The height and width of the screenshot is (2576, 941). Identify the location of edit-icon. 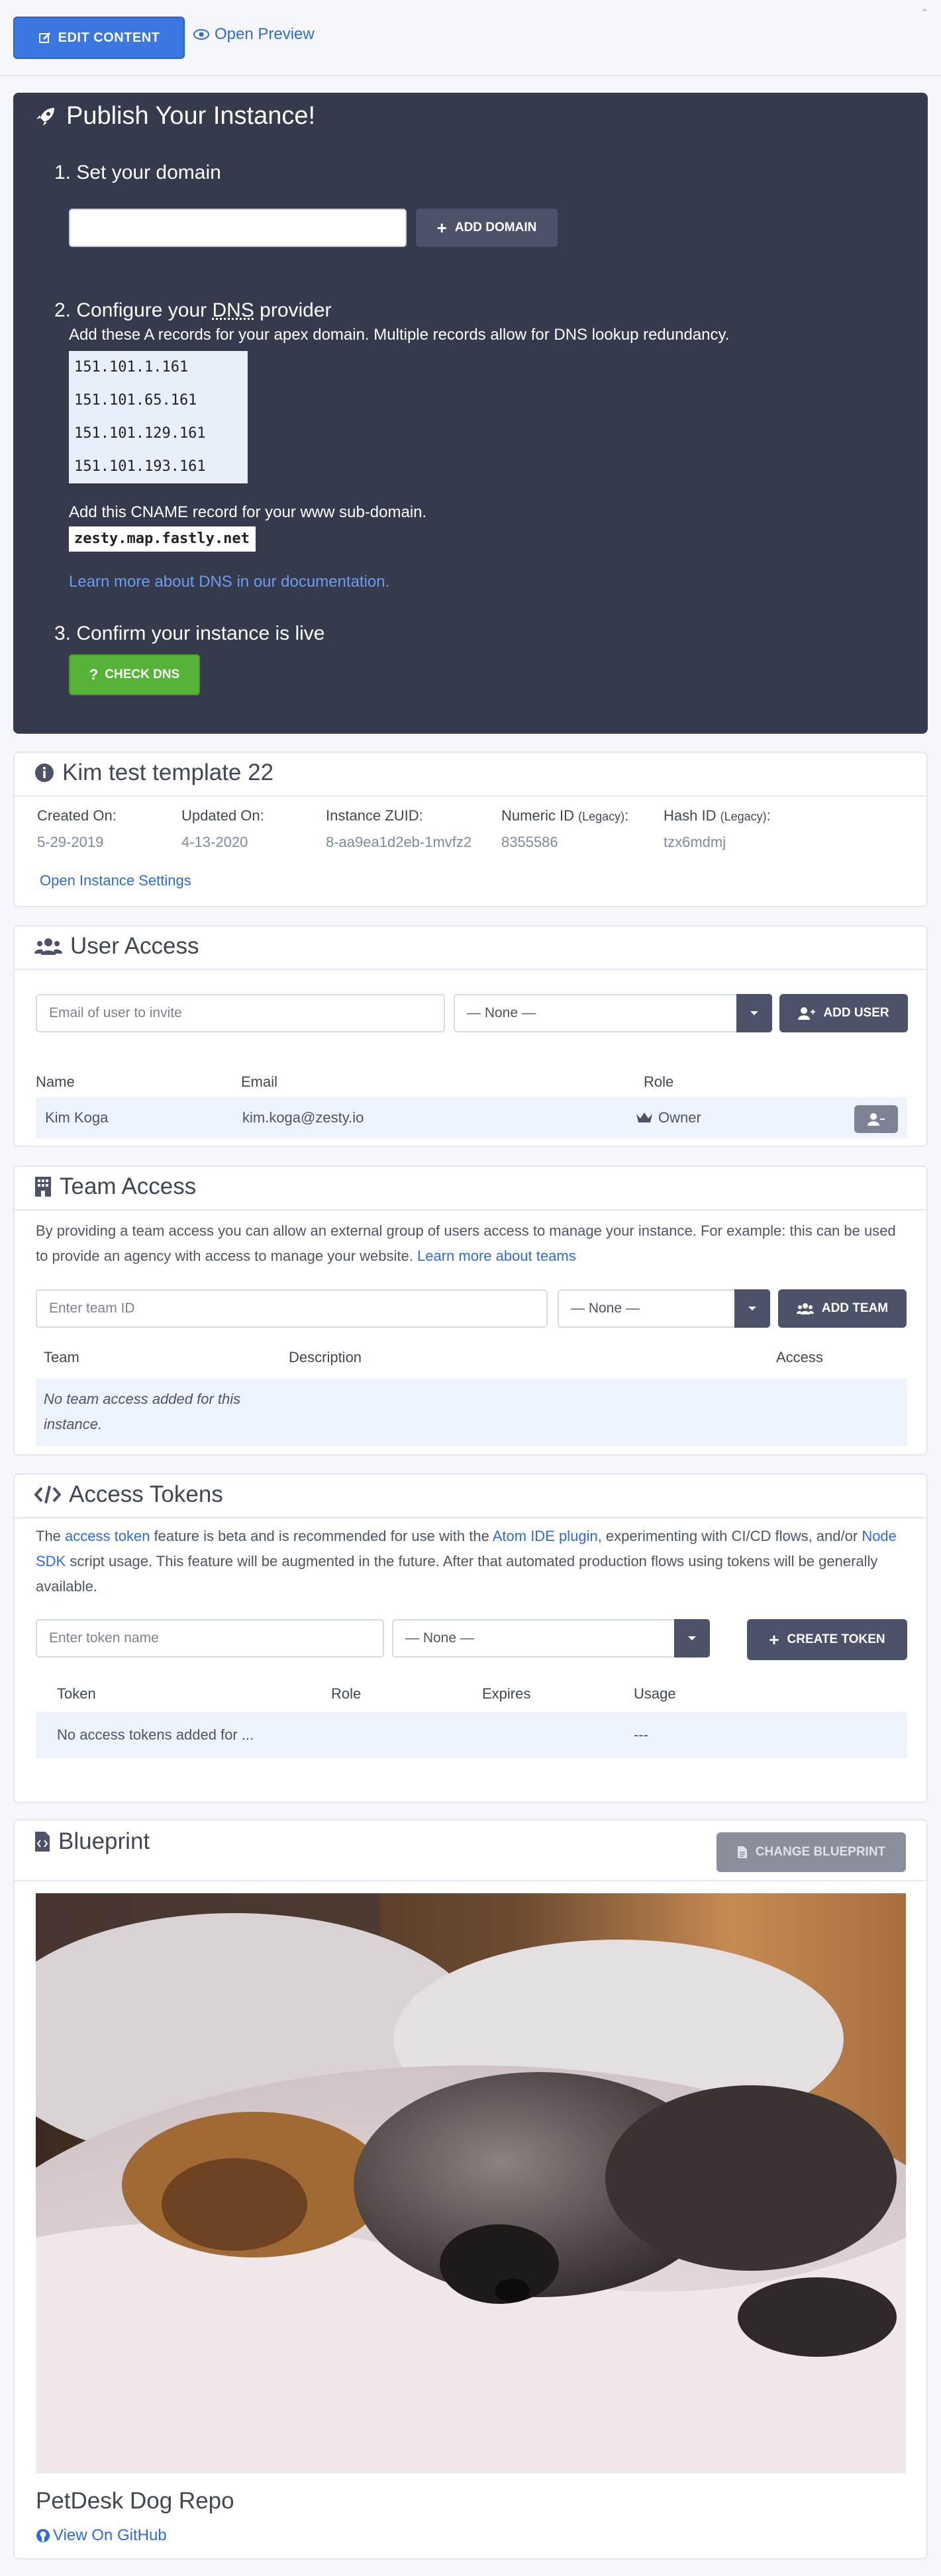
(44, 37).